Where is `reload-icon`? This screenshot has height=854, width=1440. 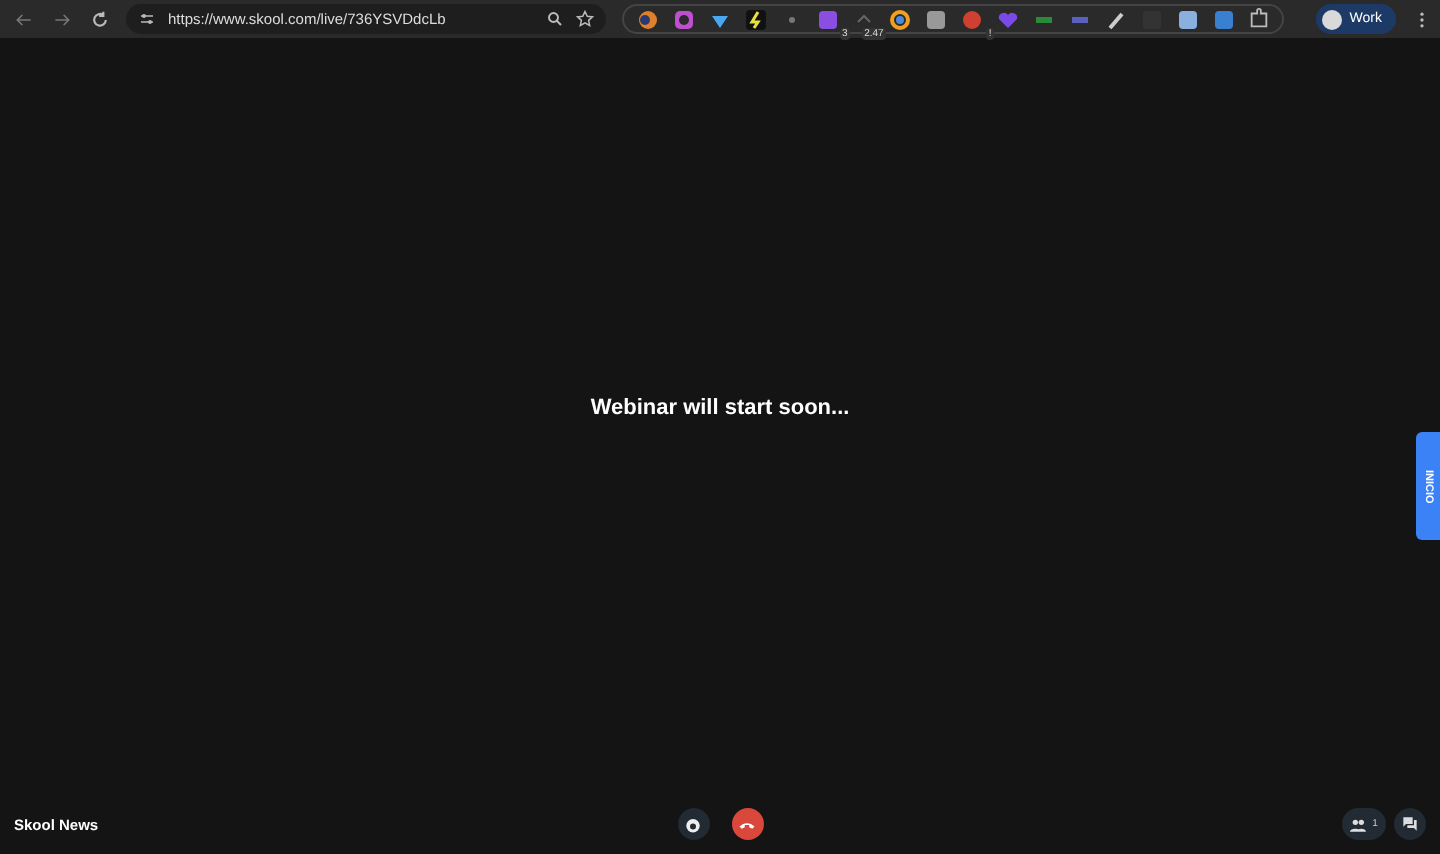
reload-icon is located at coordinates (100, 19).